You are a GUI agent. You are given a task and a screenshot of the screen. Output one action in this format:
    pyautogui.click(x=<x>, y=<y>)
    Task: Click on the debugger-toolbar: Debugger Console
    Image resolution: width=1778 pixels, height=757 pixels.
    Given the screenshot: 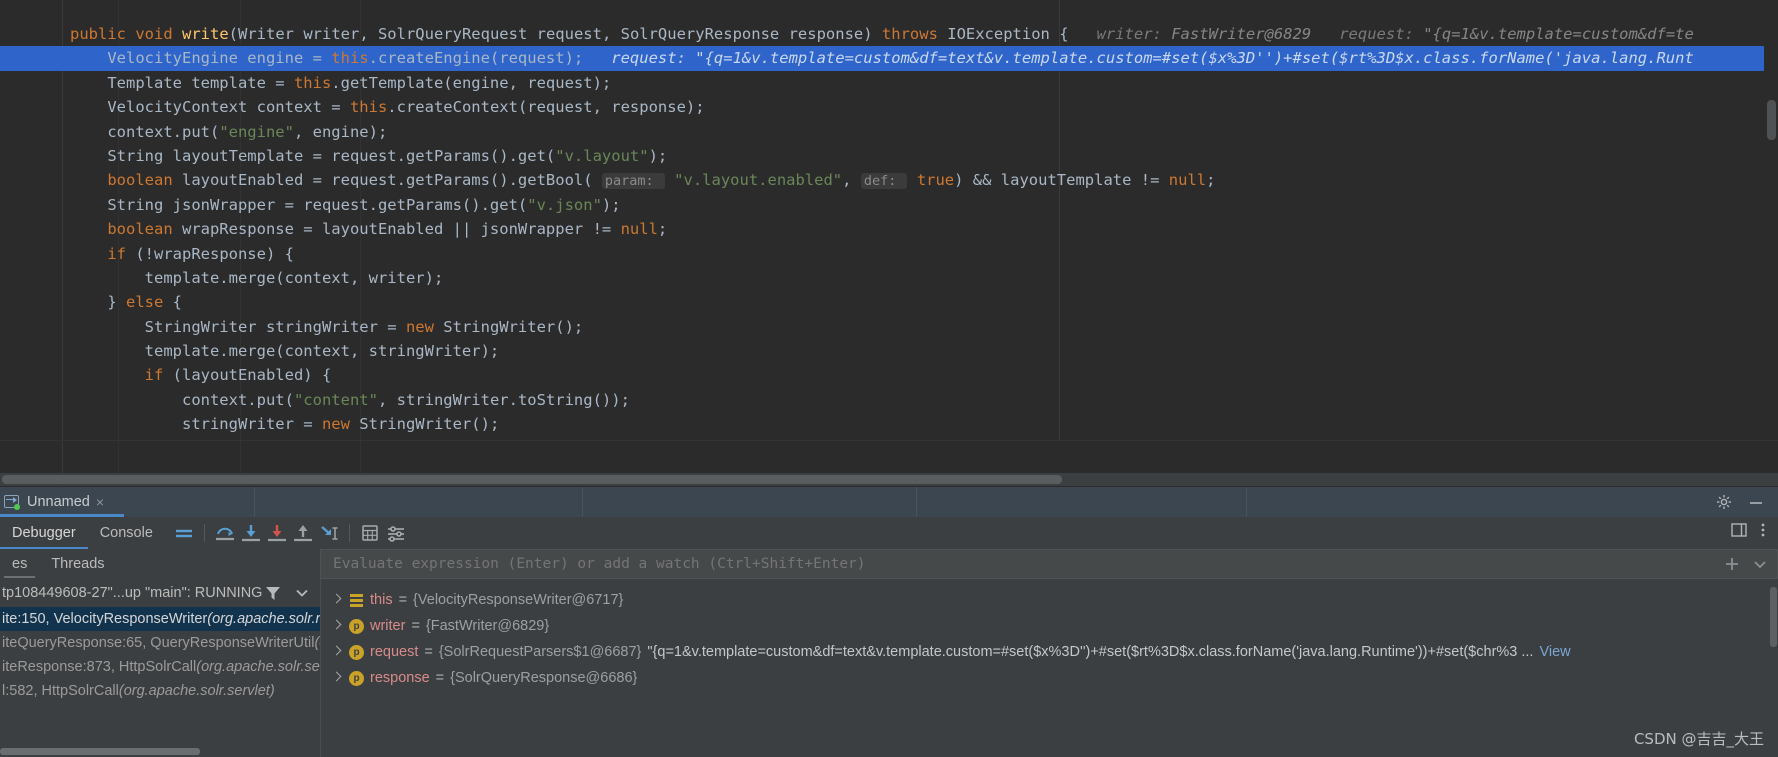 What is the action you would take?
    pyautogui.click(x=889, y=533)
    